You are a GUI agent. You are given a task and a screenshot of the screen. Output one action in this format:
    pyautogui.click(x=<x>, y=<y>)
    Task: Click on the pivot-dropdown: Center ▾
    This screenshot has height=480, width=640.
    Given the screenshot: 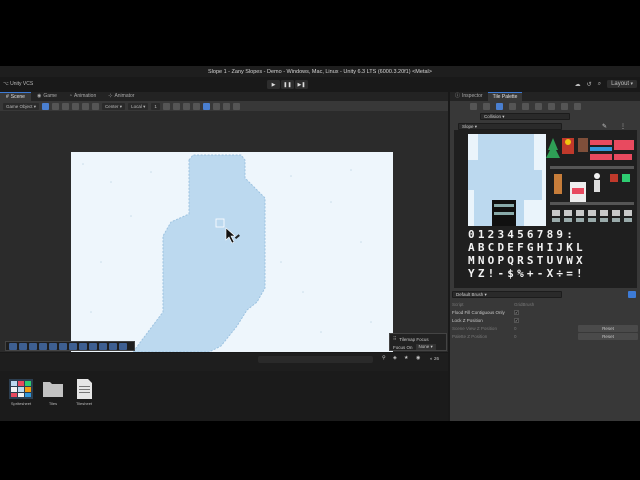 What is the action you would take?
    pyautogui.click(x=114, y=106)
    